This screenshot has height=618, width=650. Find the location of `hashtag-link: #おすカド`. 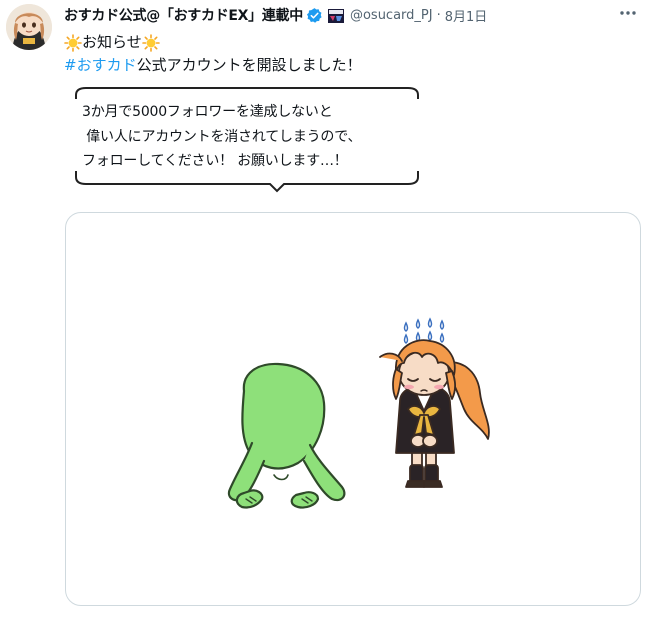

hashtag-link: #おすカド is located at coordinates (100, 65).